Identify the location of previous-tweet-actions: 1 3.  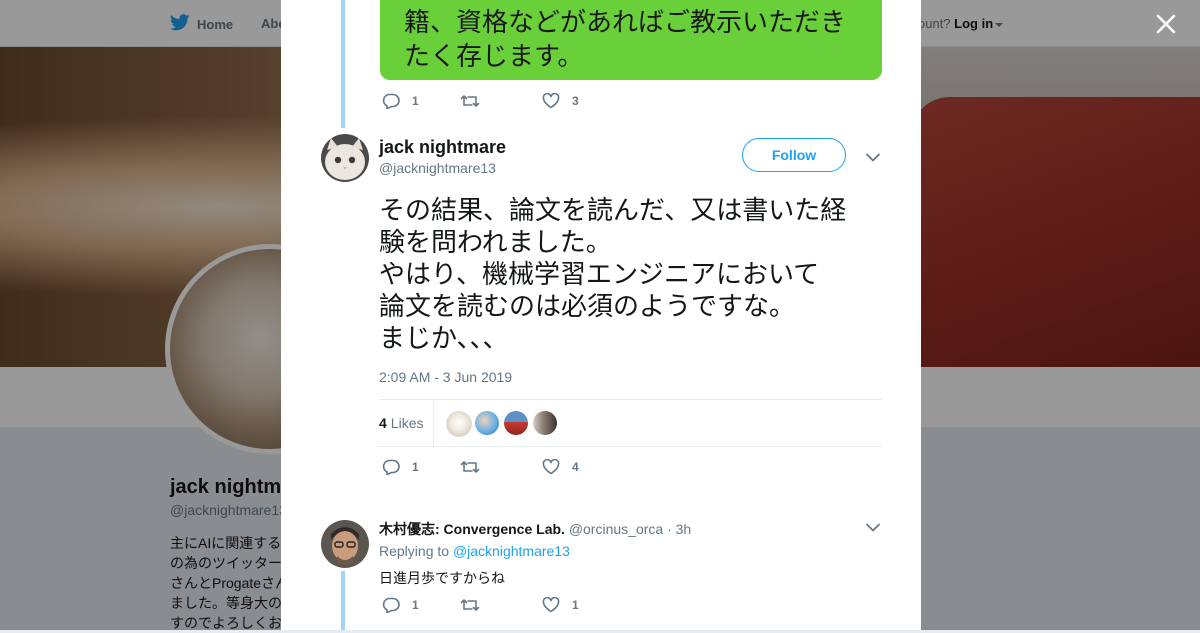
(492, 101).